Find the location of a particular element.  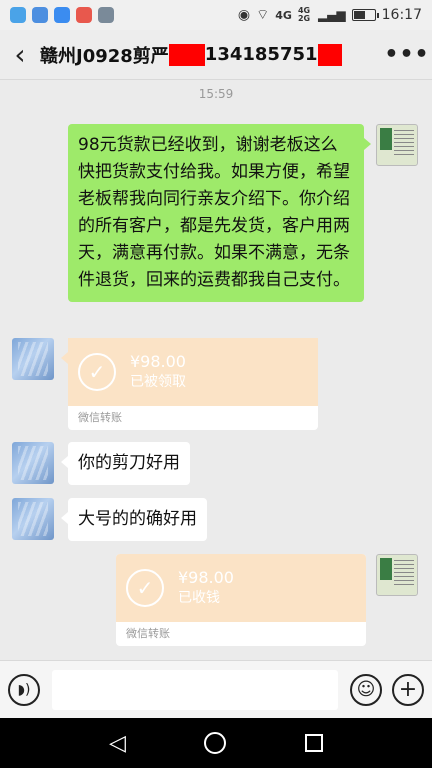

notification-icons is located at coordinates (62, 15).